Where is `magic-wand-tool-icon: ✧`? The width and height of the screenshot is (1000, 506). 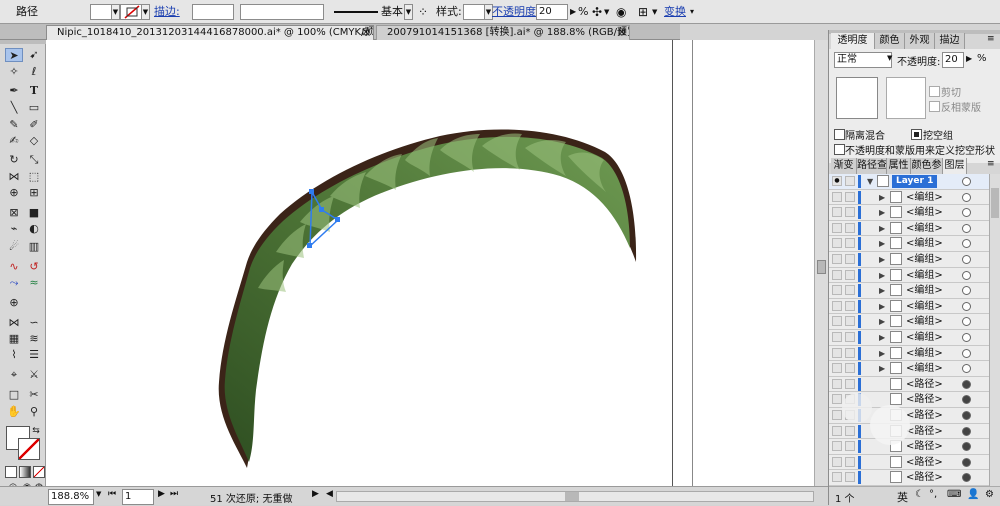
magic-wand-tool-icon: ✧ is located at coordinates (14, 72).